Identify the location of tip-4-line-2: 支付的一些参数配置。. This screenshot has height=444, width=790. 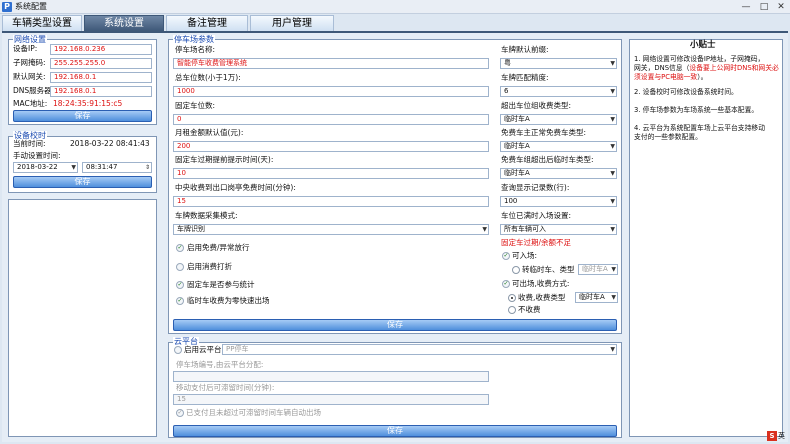
(668, 137).